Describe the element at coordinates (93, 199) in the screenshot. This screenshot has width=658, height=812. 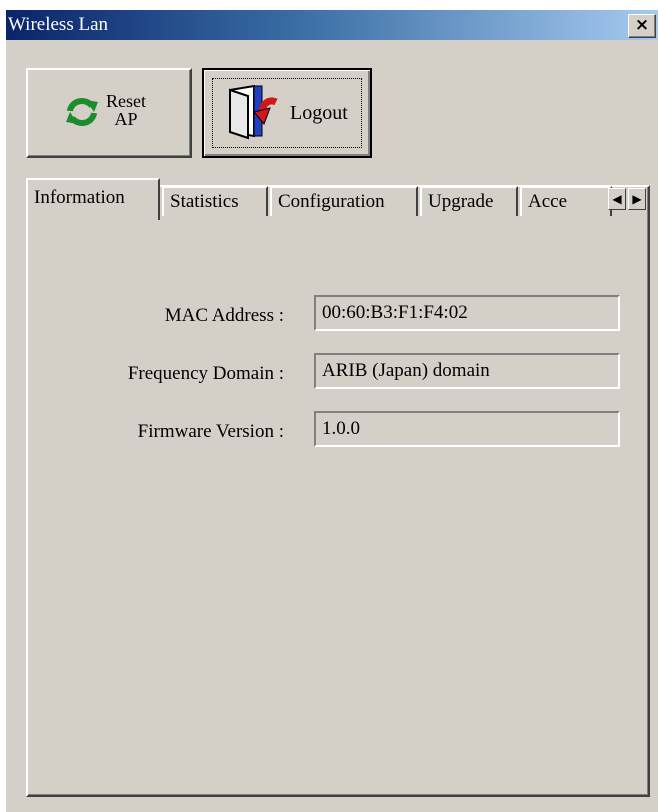
I see `tab-information: Information` at that location.